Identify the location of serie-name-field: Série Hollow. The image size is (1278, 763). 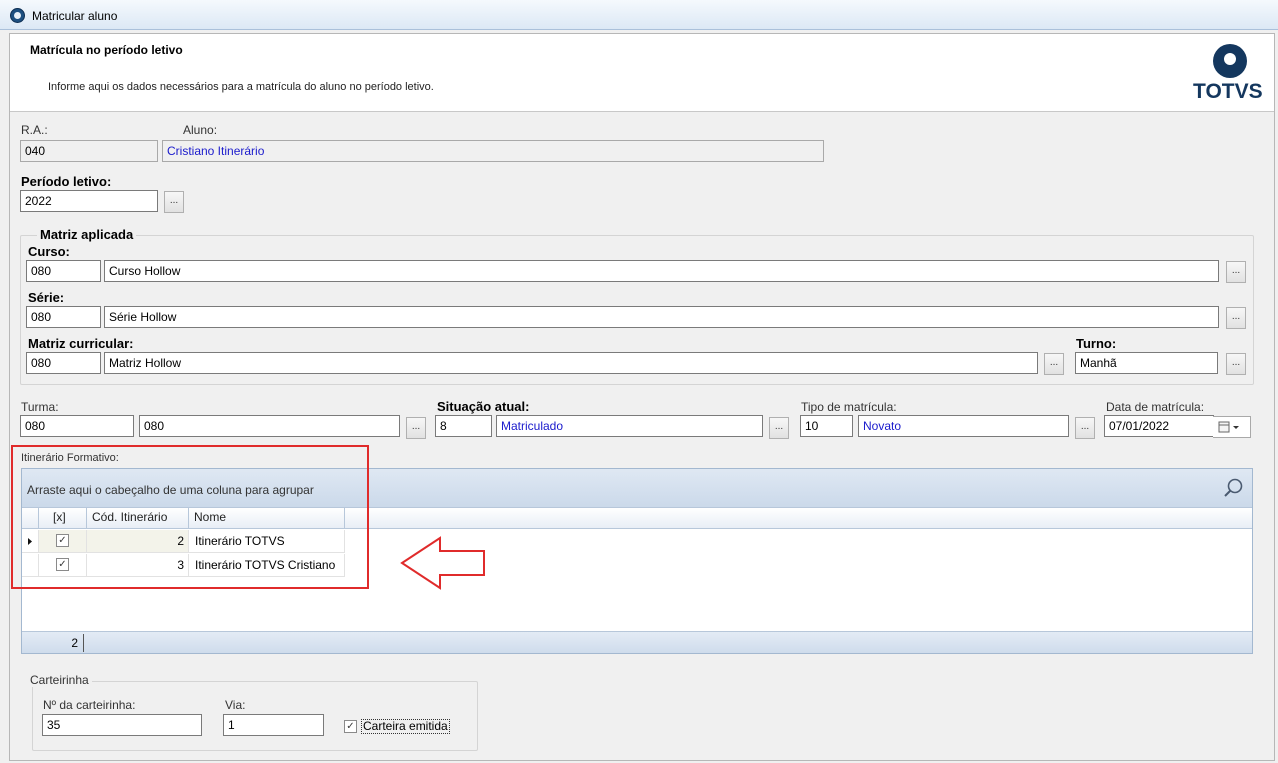
(661, 317).